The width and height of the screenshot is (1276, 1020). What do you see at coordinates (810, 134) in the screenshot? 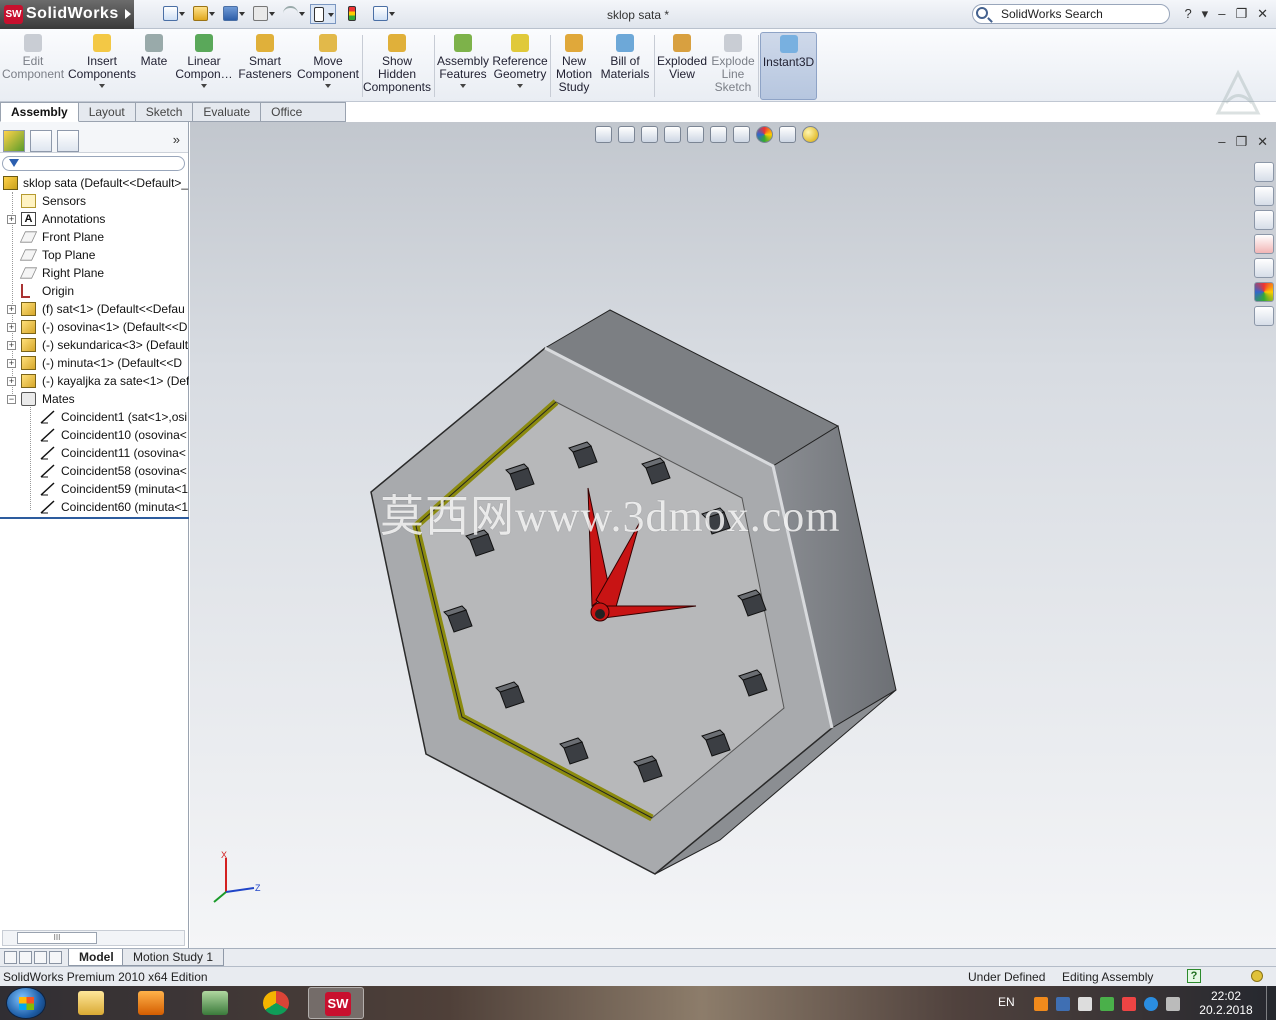
I see `view-settings-icon` at bounding box center [810, 134].